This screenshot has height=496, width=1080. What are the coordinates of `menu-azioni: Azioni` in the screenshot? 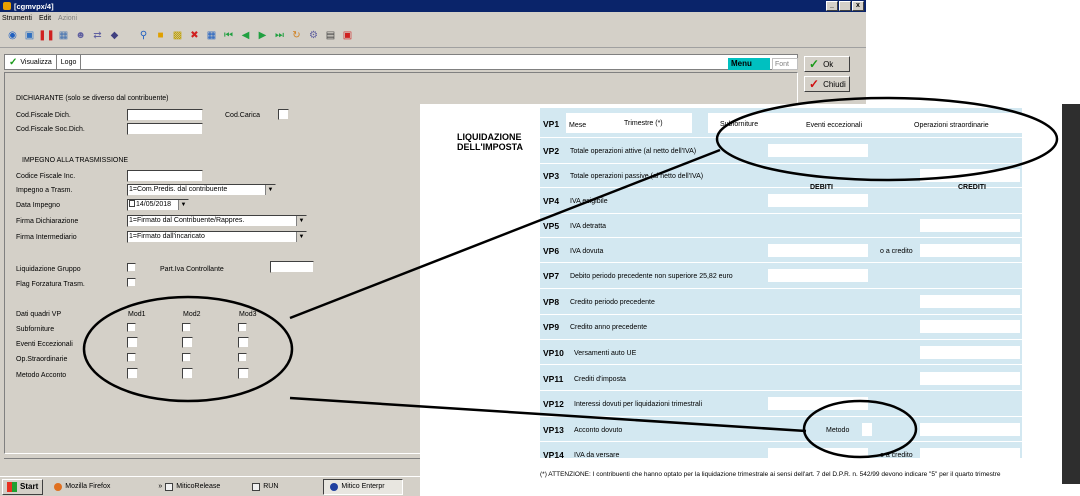 It's located at (67, 18).